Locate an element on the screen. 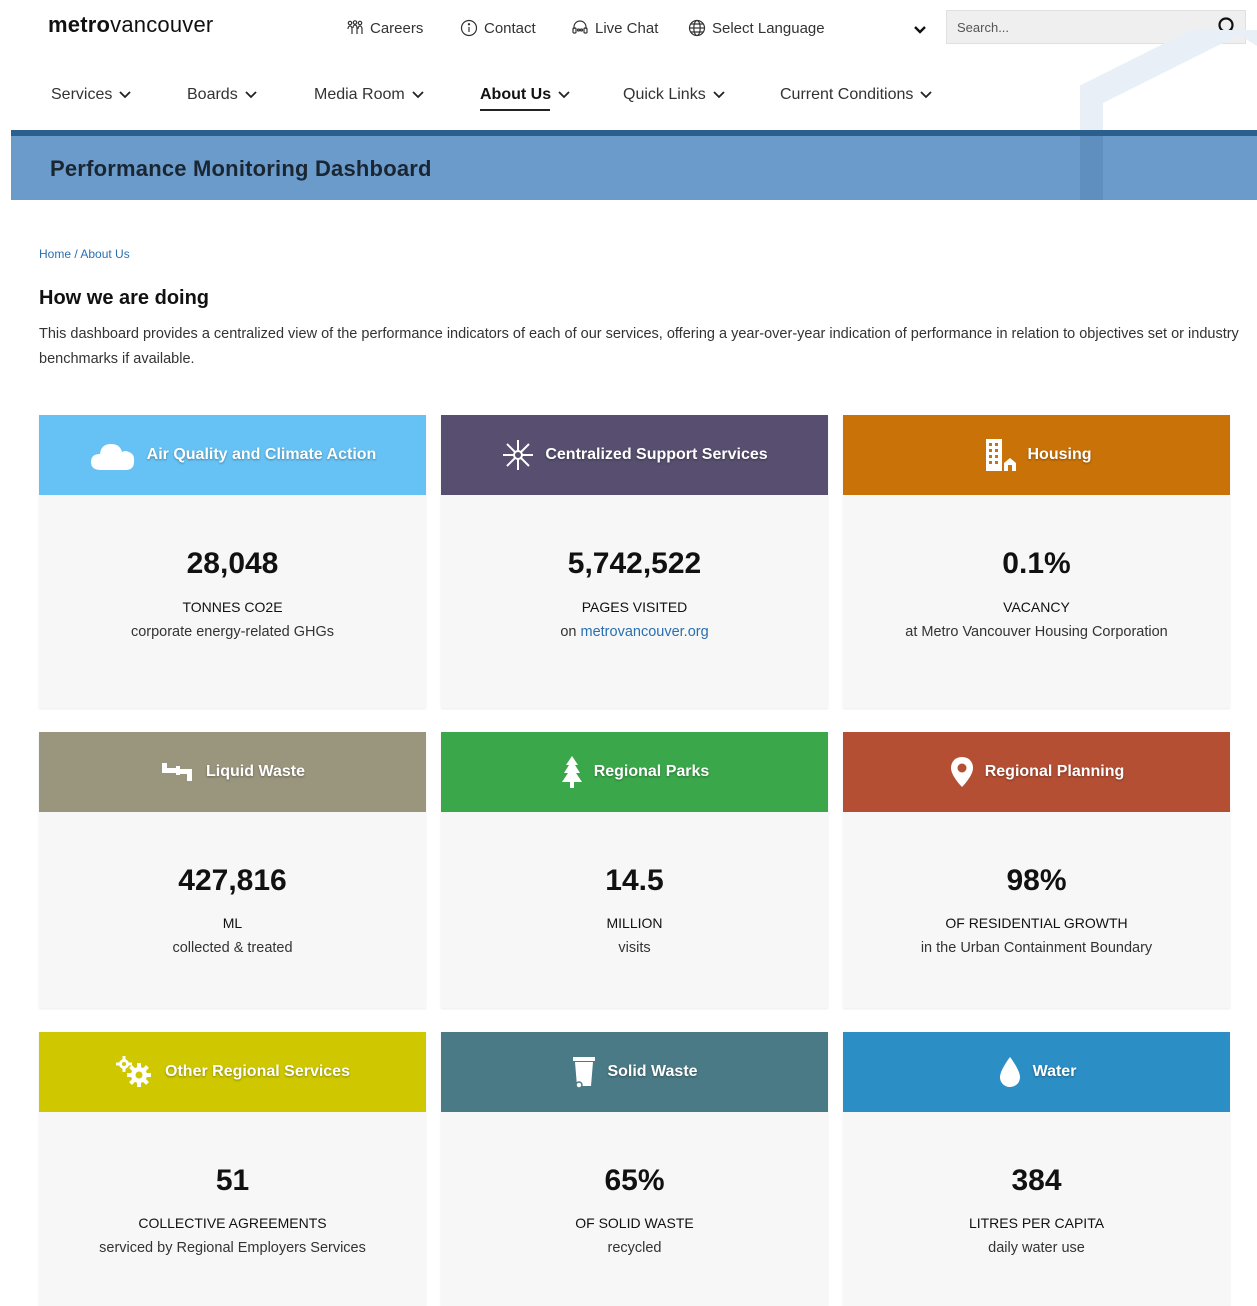 Image resolution: width=1257 pixels, height=1306 pixels. nav-quick-links: Quick Links is located at coordinates (674, 95).